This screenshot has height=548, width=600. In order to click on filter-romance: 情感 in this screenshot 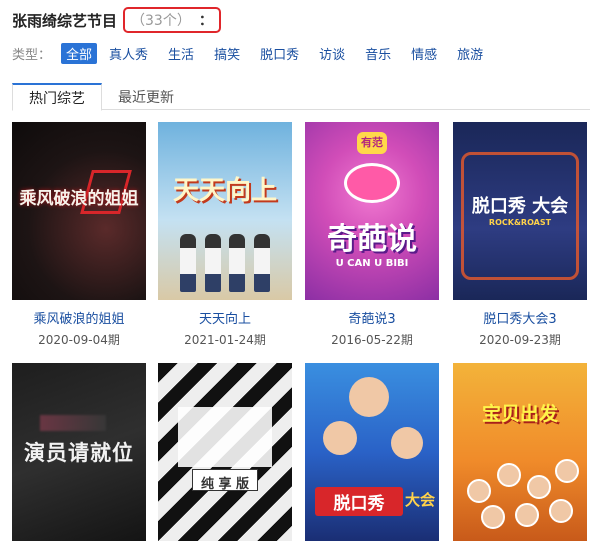, I will do `click(424, 53)`.